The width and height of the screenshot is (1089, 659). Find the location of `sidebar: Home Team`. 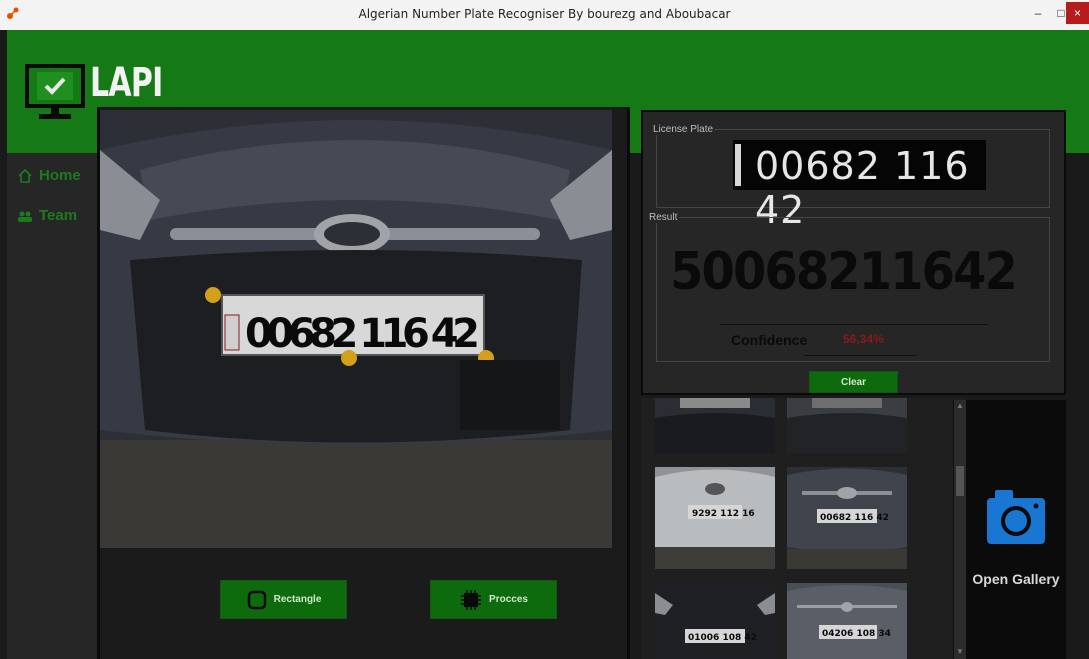

sidebar: Home Team is located at coordinates (53, 406).